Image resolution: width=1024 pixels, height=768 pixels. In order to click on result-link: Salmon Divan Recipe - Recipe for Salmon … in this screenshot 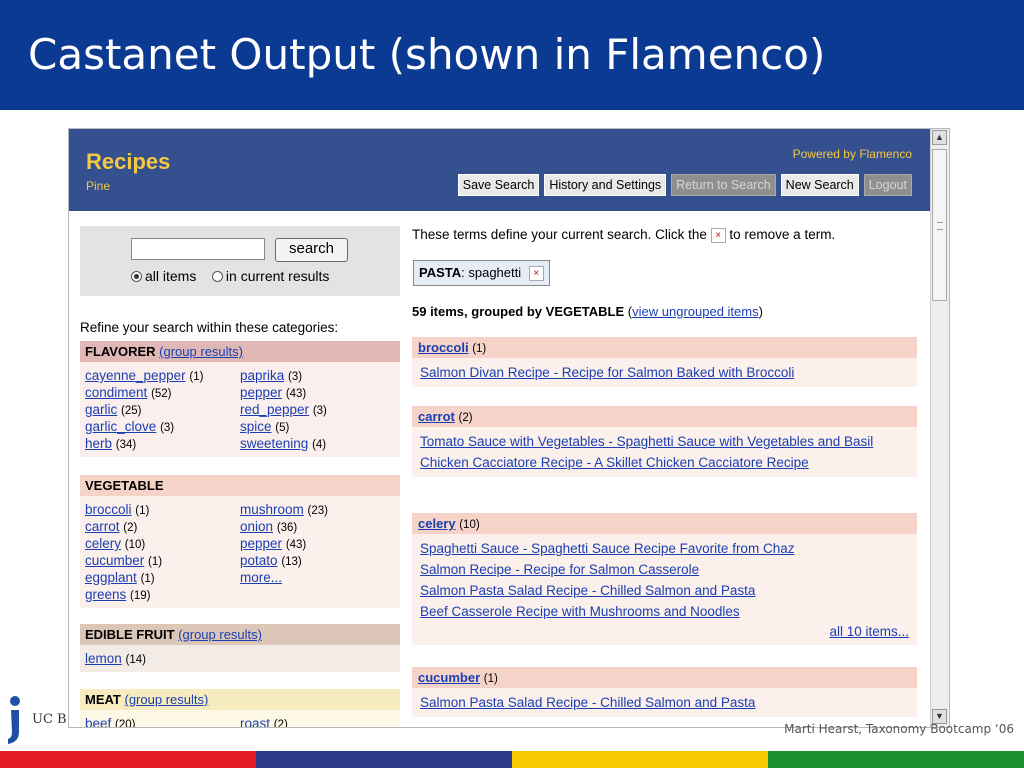, I will do `click(607, 372)`.